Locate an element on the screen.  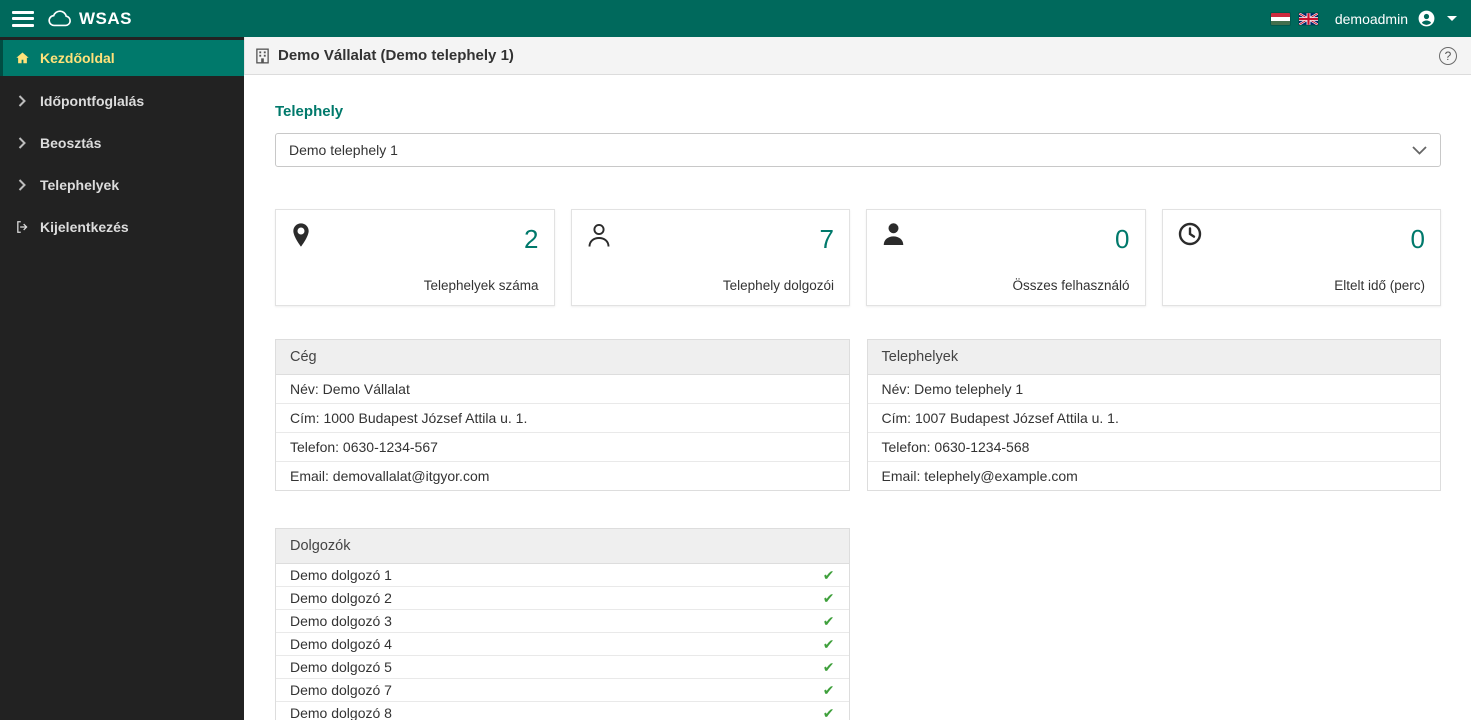
topbar-left: WSAS is located at coordinates (72, 19).